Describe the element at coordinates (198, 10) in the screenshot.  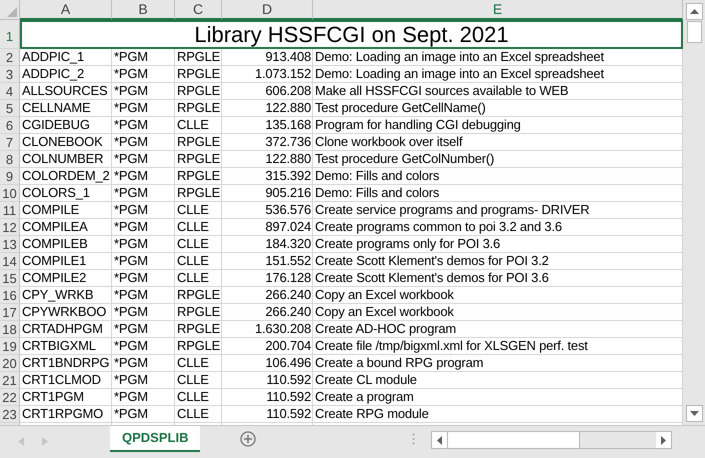
I see `column-header: C` at that location.